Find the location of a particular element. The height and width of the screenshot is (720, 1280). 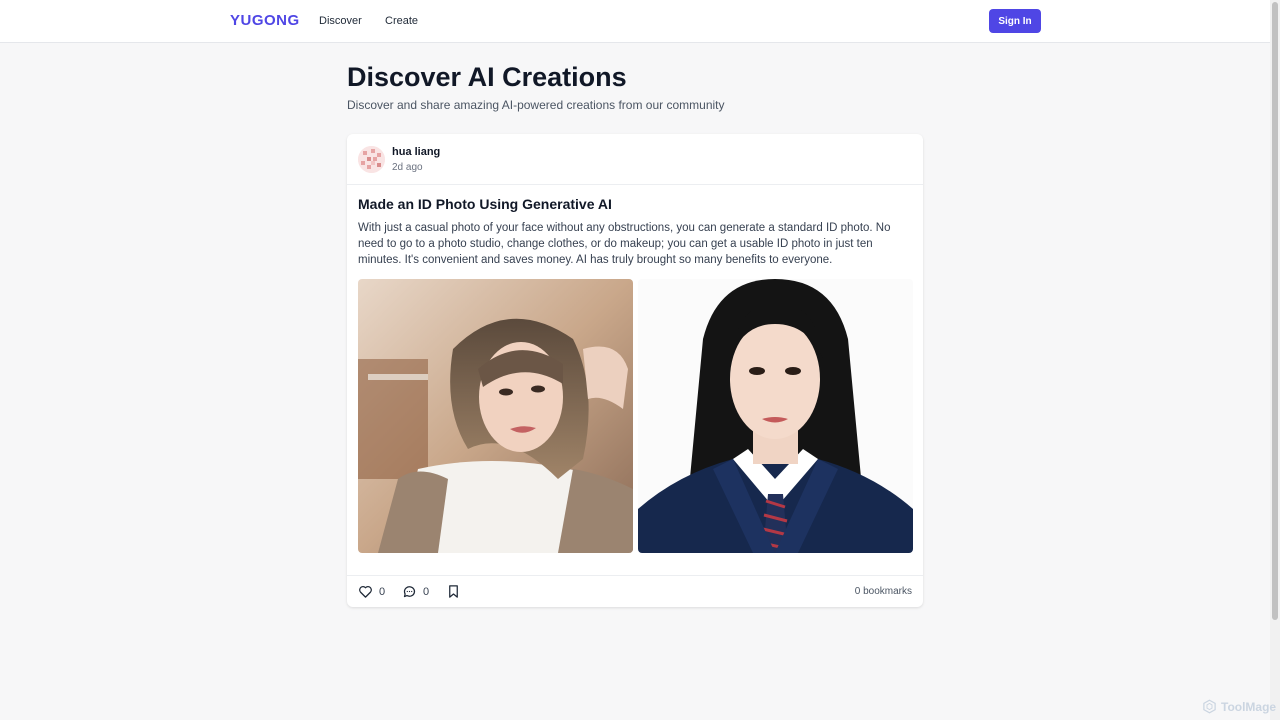

post-actions: 0 0 0 bookmarks is located at coordinates (635, 591).